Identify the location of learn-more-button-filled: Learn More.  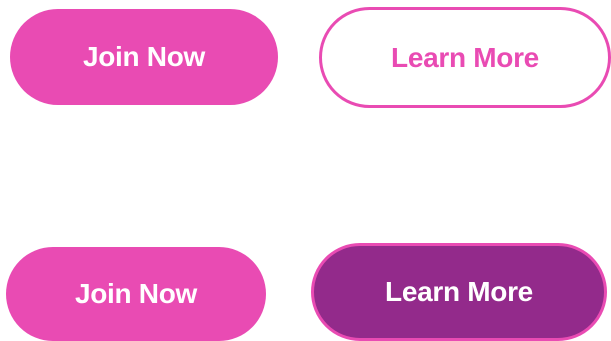
(459, 292).